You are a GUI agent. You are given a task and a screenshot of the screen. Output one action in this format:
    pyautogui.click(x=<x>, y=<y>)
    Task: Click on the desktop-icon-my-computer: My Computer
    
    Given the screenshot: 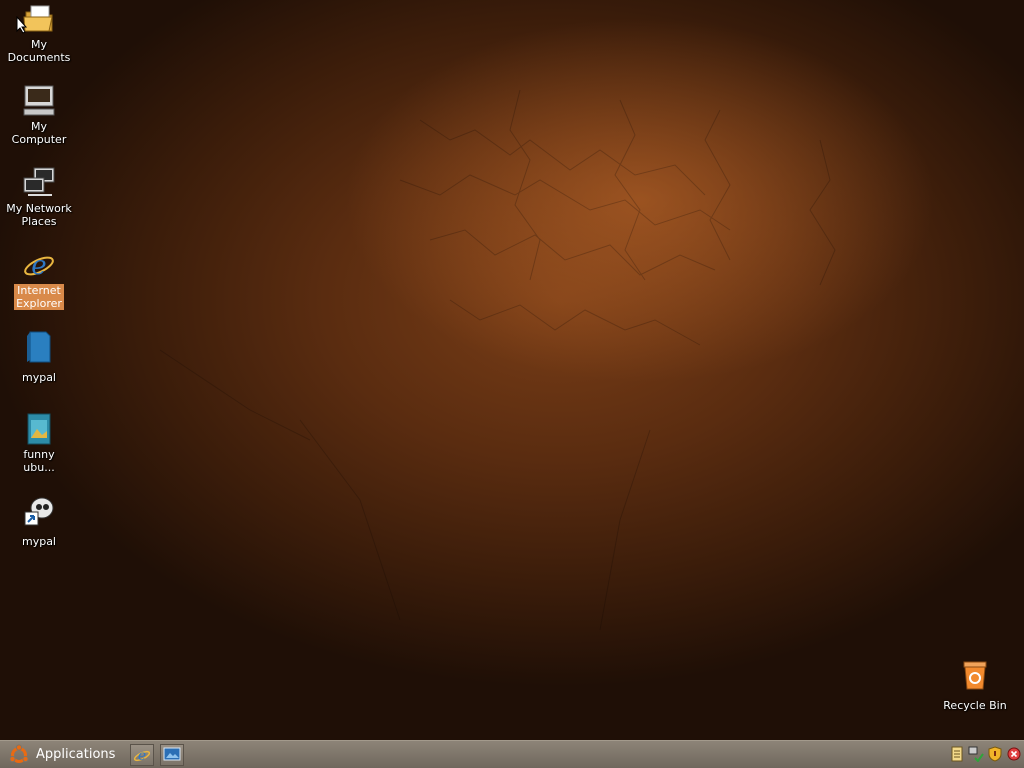 What is the action you would take?
    pyautogui.click(x=39, y=115)
    